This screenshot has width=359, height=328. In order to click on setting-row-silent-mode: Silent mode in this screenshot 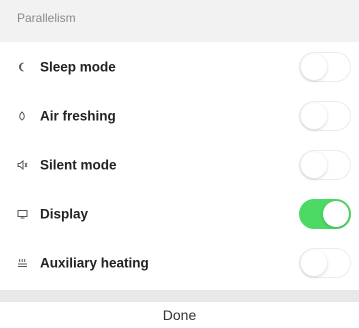, I will do `click(179, 164)`.